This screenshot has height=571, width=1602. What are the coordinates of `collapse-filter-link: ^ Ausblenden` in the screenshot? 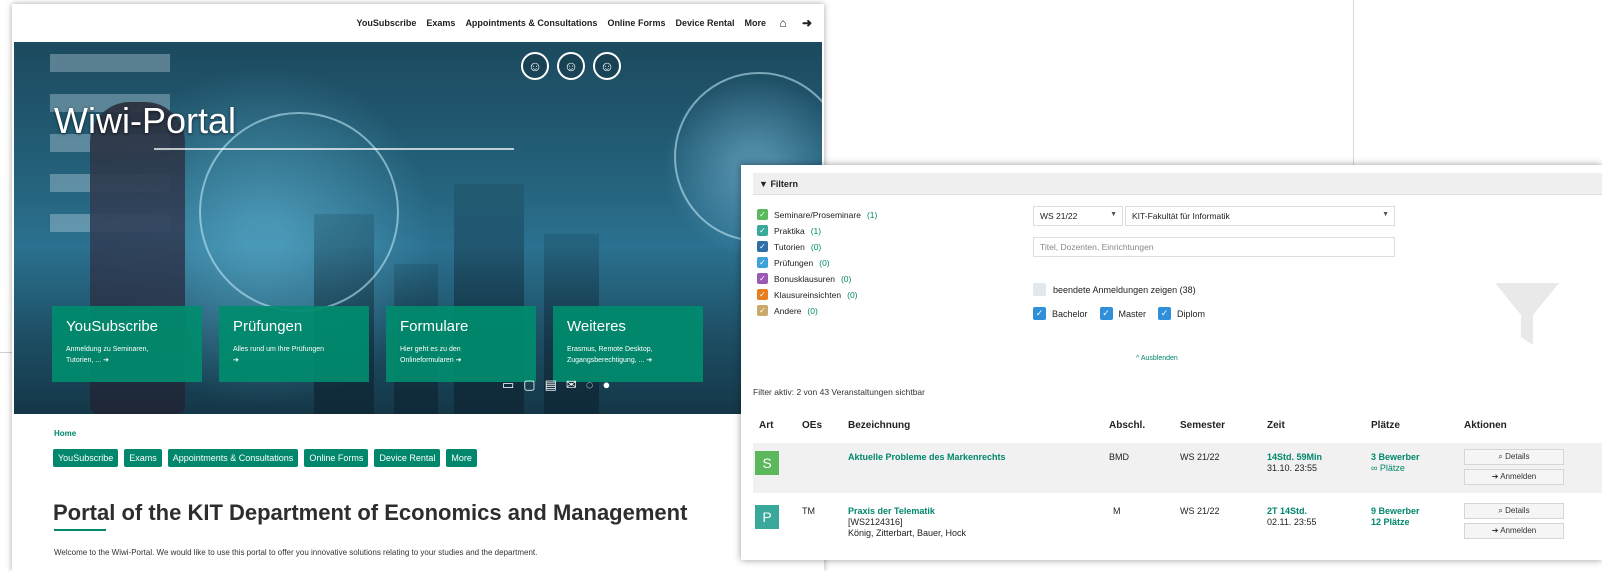 It's located at (1157, 358).